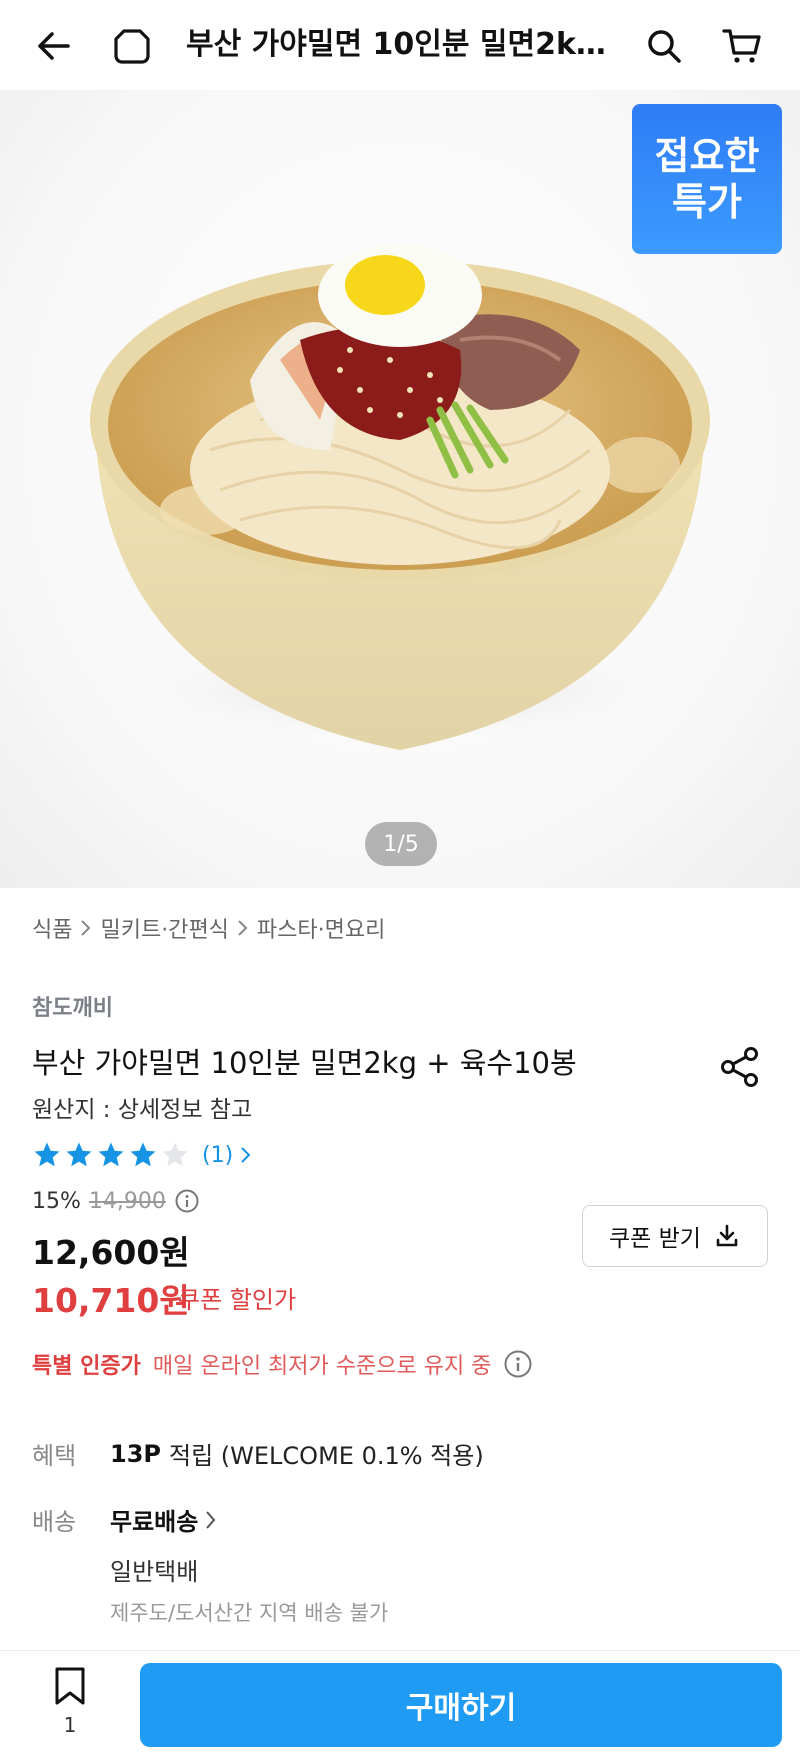 The width and height of the screenshot is (800, 1758). What do you see at coordinates (322, 1366) in the screenshot?
I see `special-price-description: 매일 온라인 최저가 수준으로 유지 중` at bounding box center [322, 1366].